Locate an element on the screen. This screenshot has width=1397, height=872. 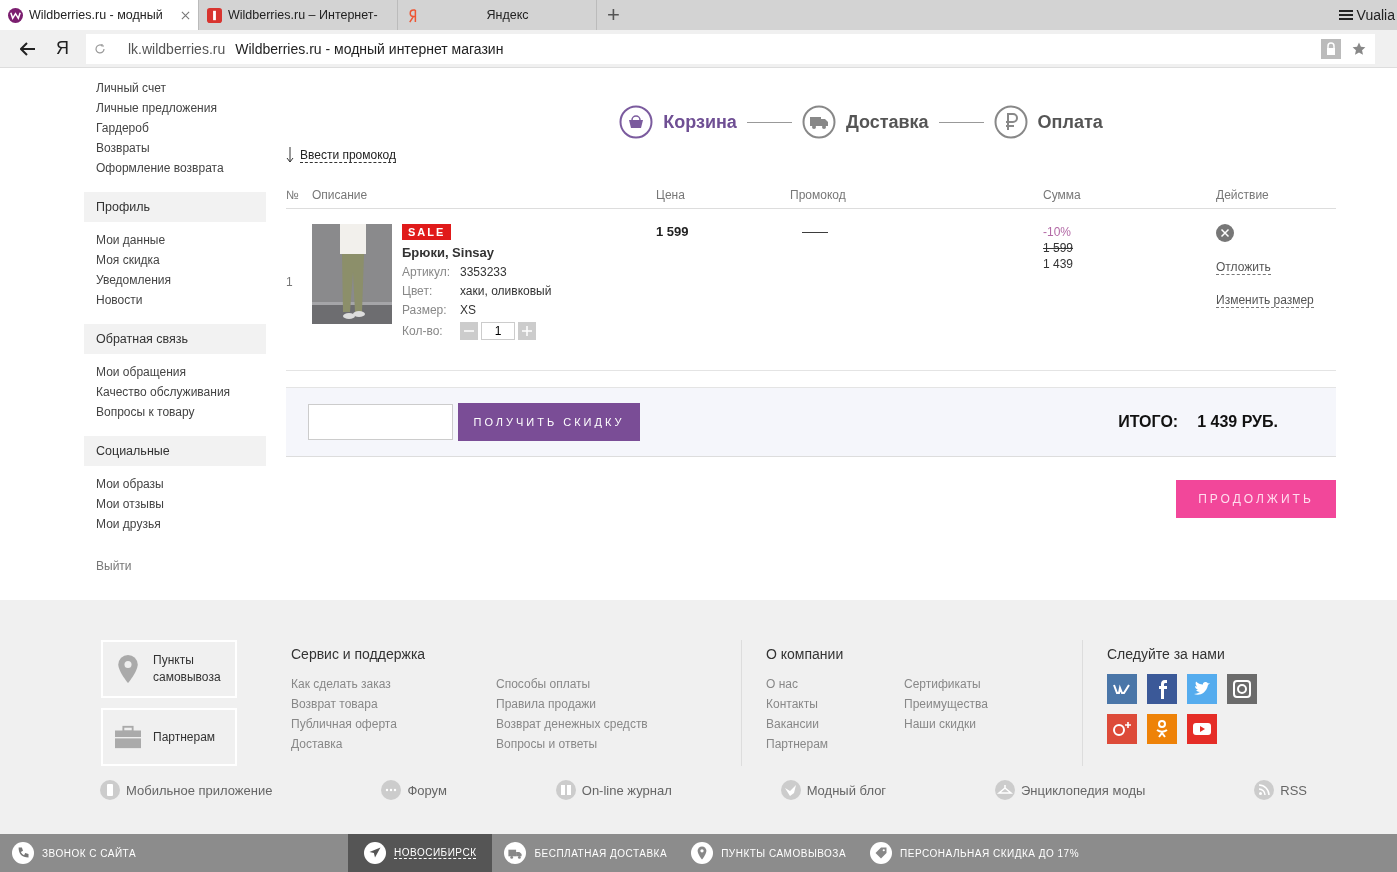
footer-card: Партнерам is located at coordinates (169, 737).